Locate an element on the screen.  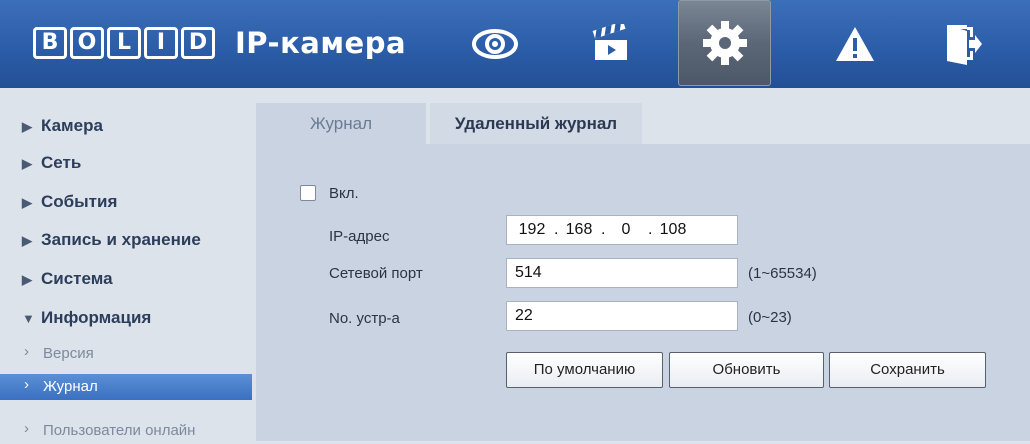
sidebar-item-storage: ▶ Запись и хранение is located at coordinates (111, 240).